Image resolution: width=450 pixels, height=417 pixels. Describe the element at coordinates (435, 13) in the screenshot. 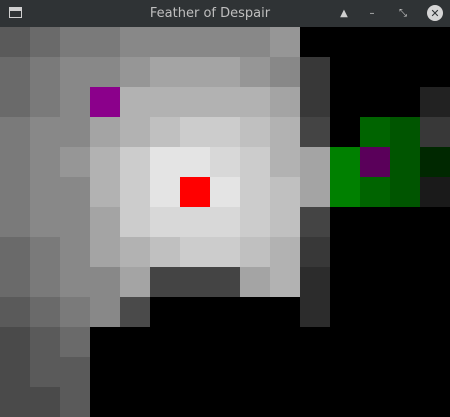

I see `close-icon: ✕` at that location.